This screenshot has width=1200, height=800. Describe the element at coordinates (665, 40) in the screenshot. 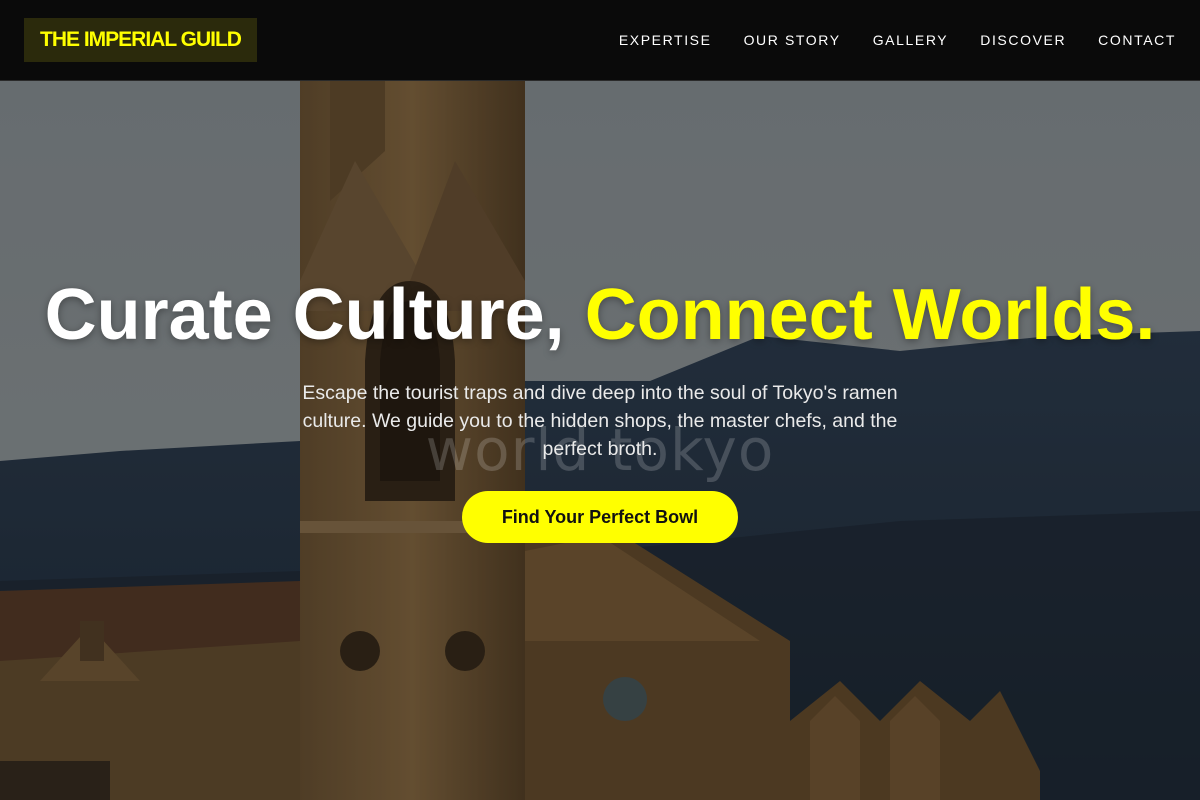

I see `nav-link-expertise: EXPERTISE` at that location.